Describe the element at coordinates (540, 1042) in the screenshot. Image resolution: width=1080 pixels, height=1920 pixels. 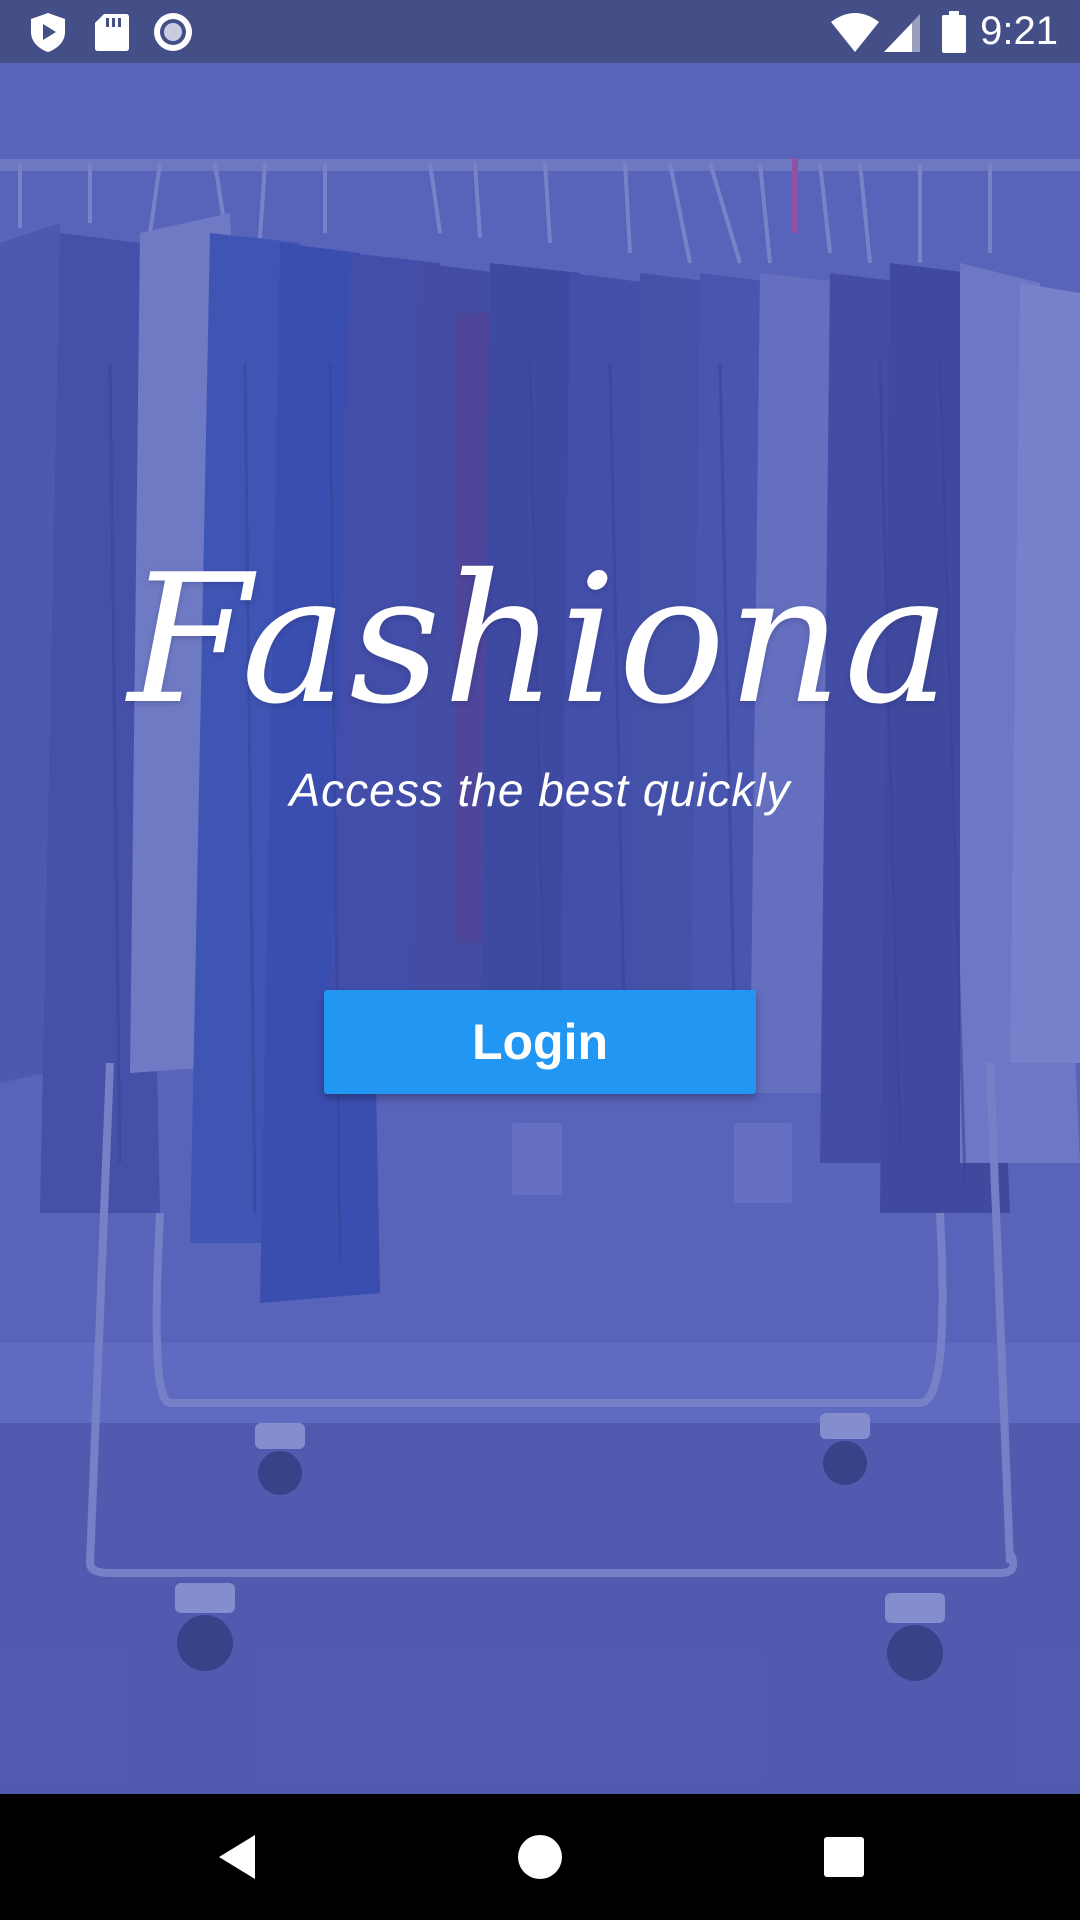
I see `login-button: Login` at that location.